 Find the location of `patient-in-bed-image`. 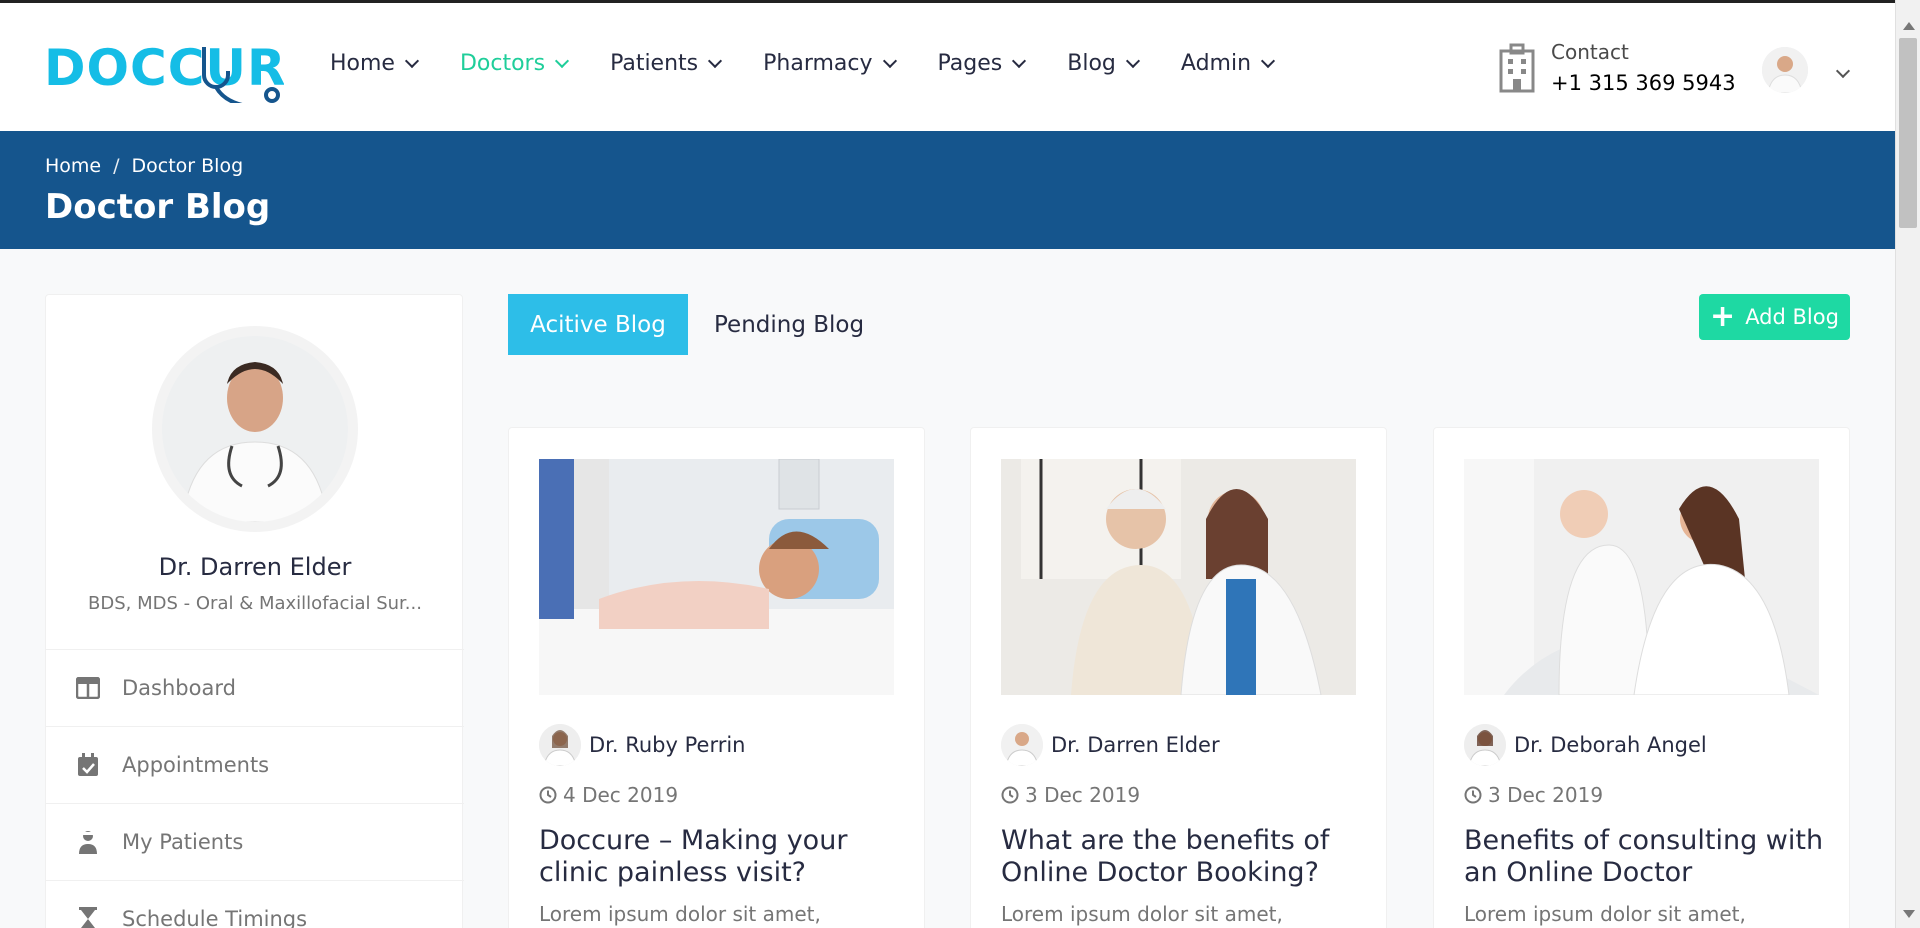

patient-in-bed-image is located at coordinates (716, 577).